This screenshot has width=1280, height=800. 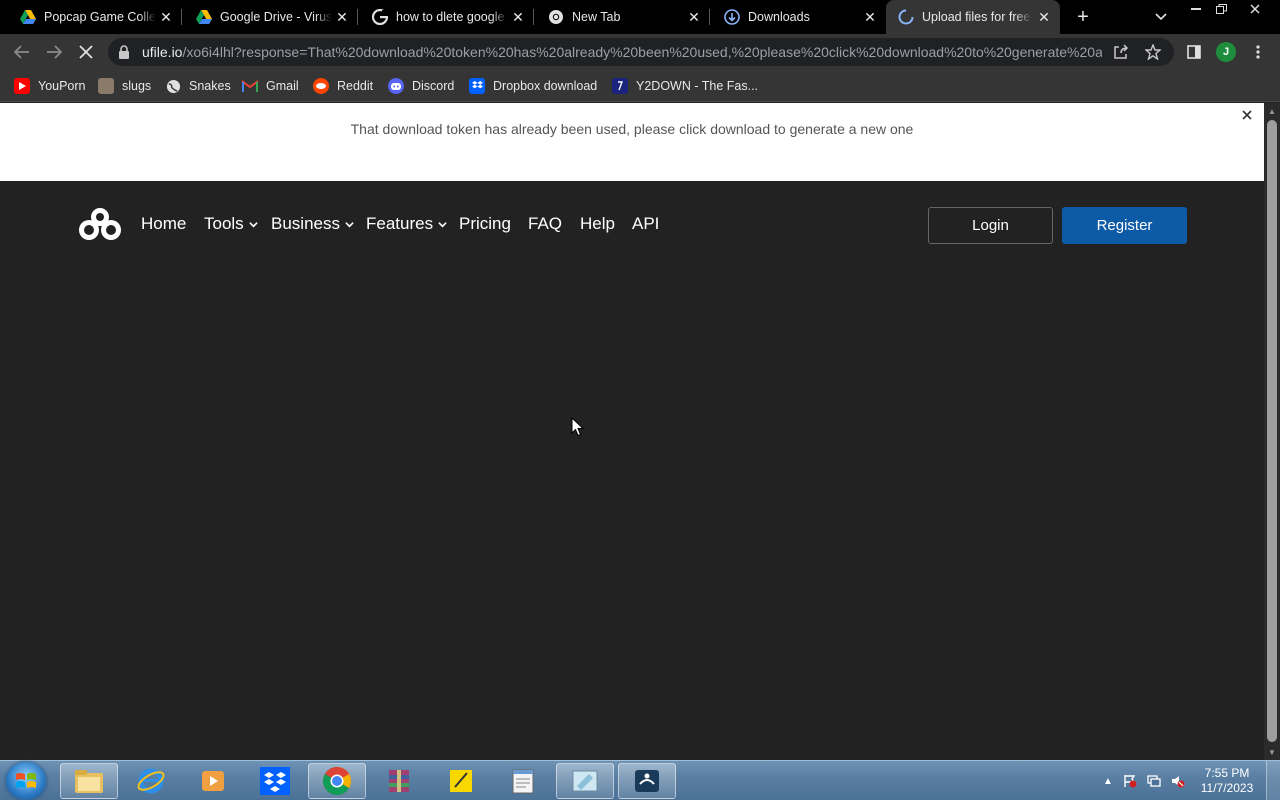 I want to click on internet-explorer-icon, so click(x=151, y=781).